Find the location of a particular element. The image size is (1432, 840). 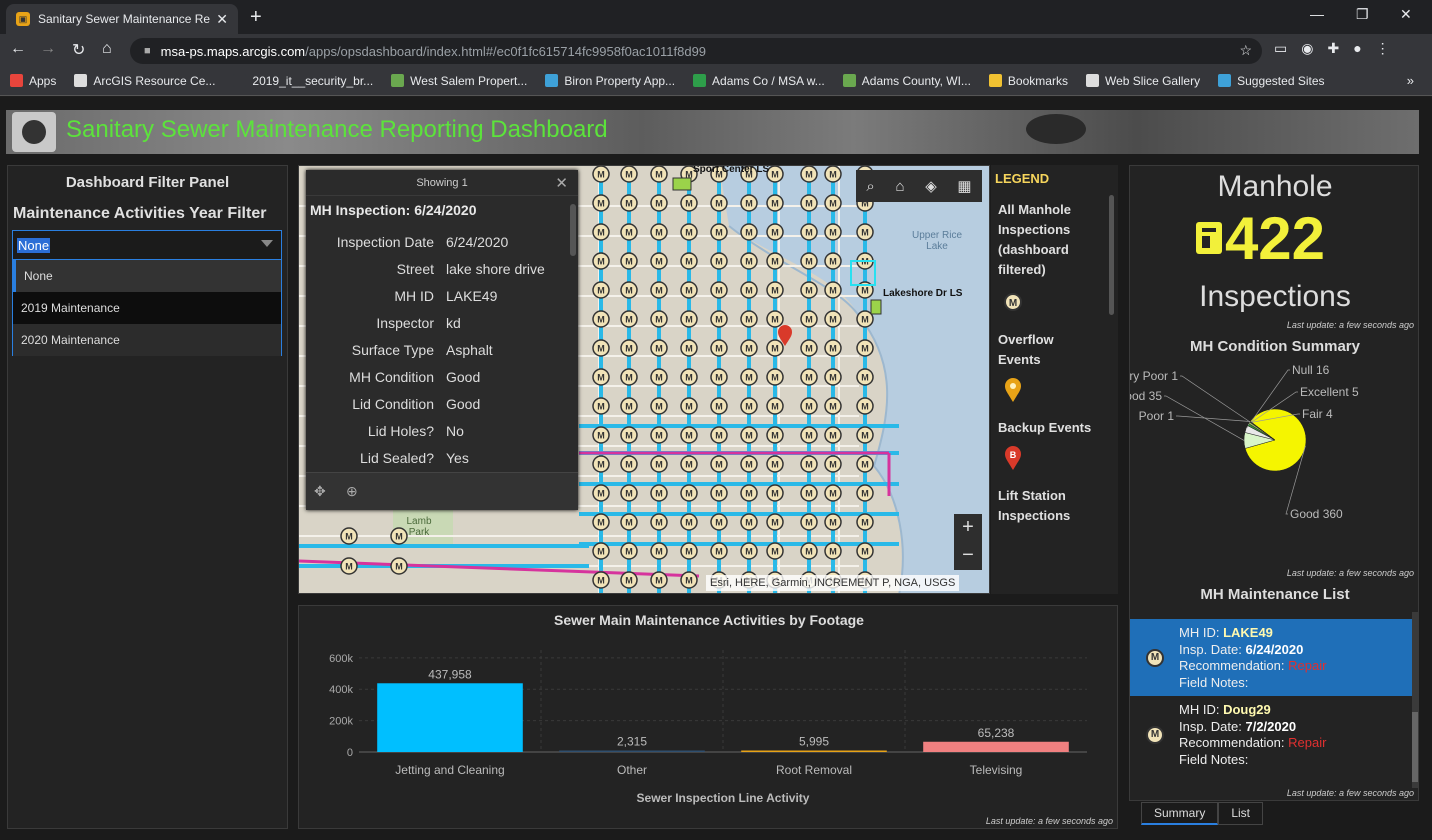

recommendation-label: Recommendation: is located at coordinates (1234, 742).